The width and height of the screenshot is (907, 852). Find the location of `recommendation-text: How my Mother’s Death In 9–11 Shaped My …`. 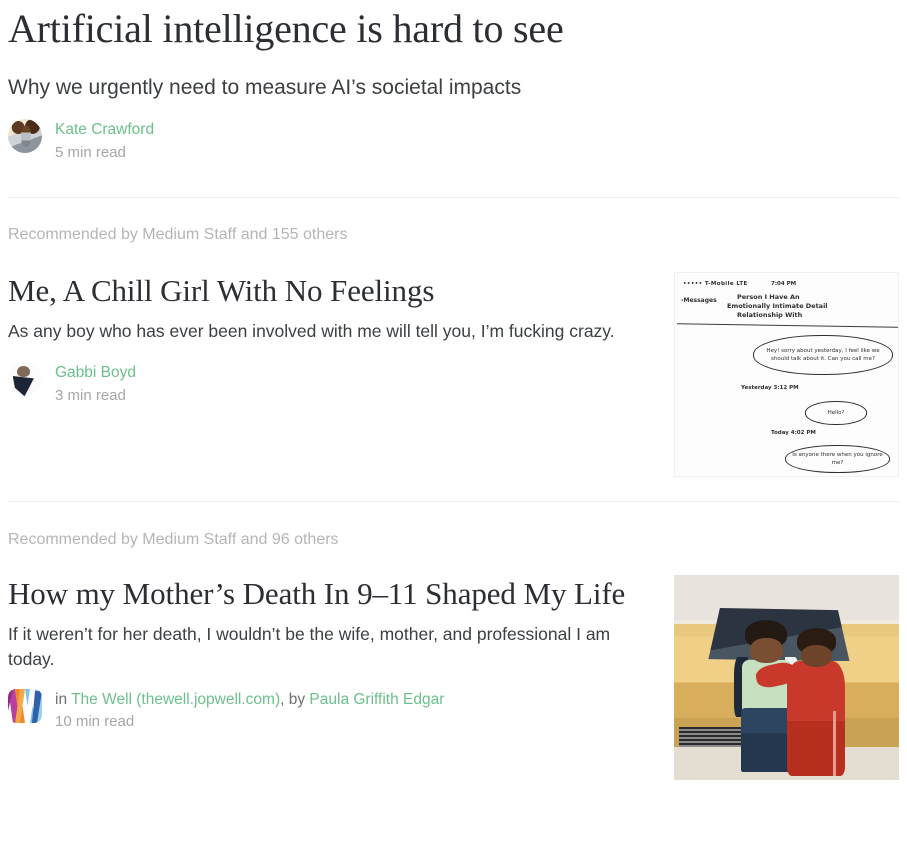

recommendation-text: How my Mother’s Death In 9–11 Shaped My … is located at coordinates (341, 654).